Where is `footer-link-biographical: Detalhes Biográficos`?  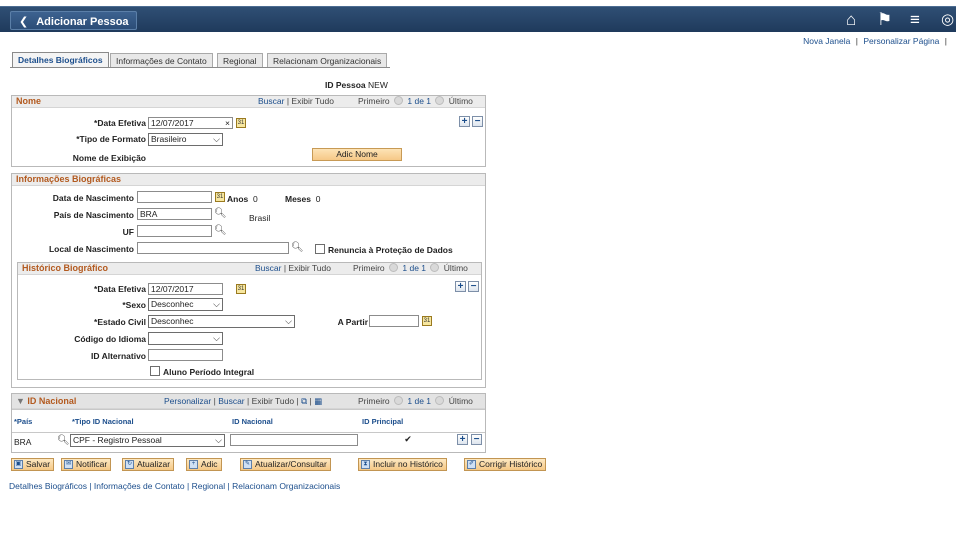 footer-link-biographical: Detalhes Biográficos is located at coordinates (48, 486).